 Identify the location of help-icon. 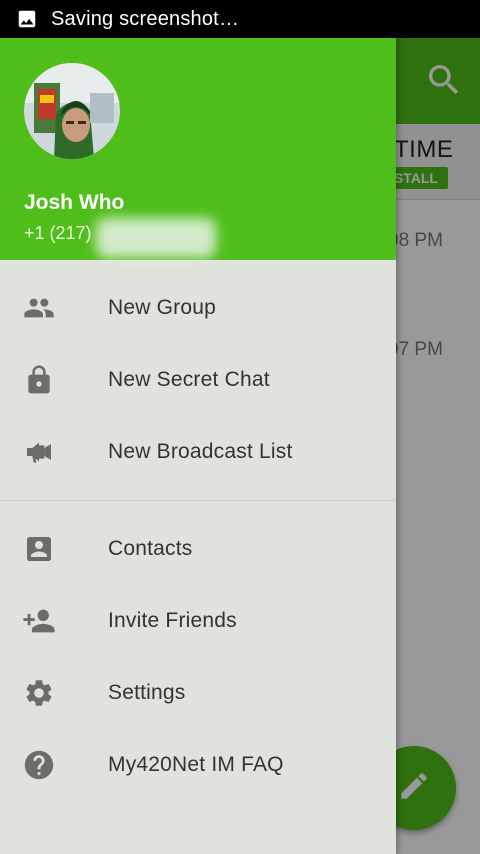
(39, 765).